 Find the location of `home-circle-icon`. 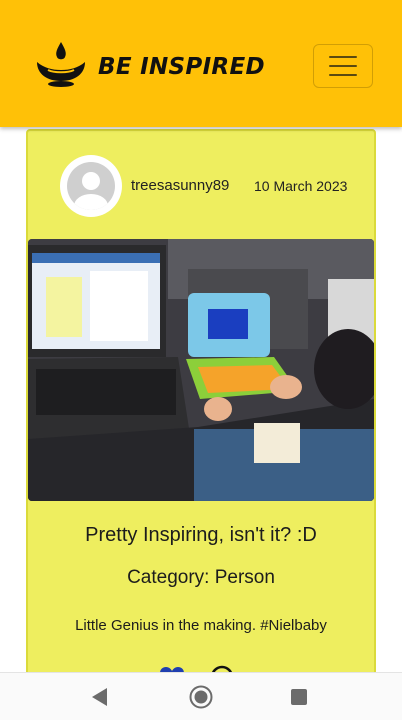

home-circle-icon is located at coordinates (201, 699).